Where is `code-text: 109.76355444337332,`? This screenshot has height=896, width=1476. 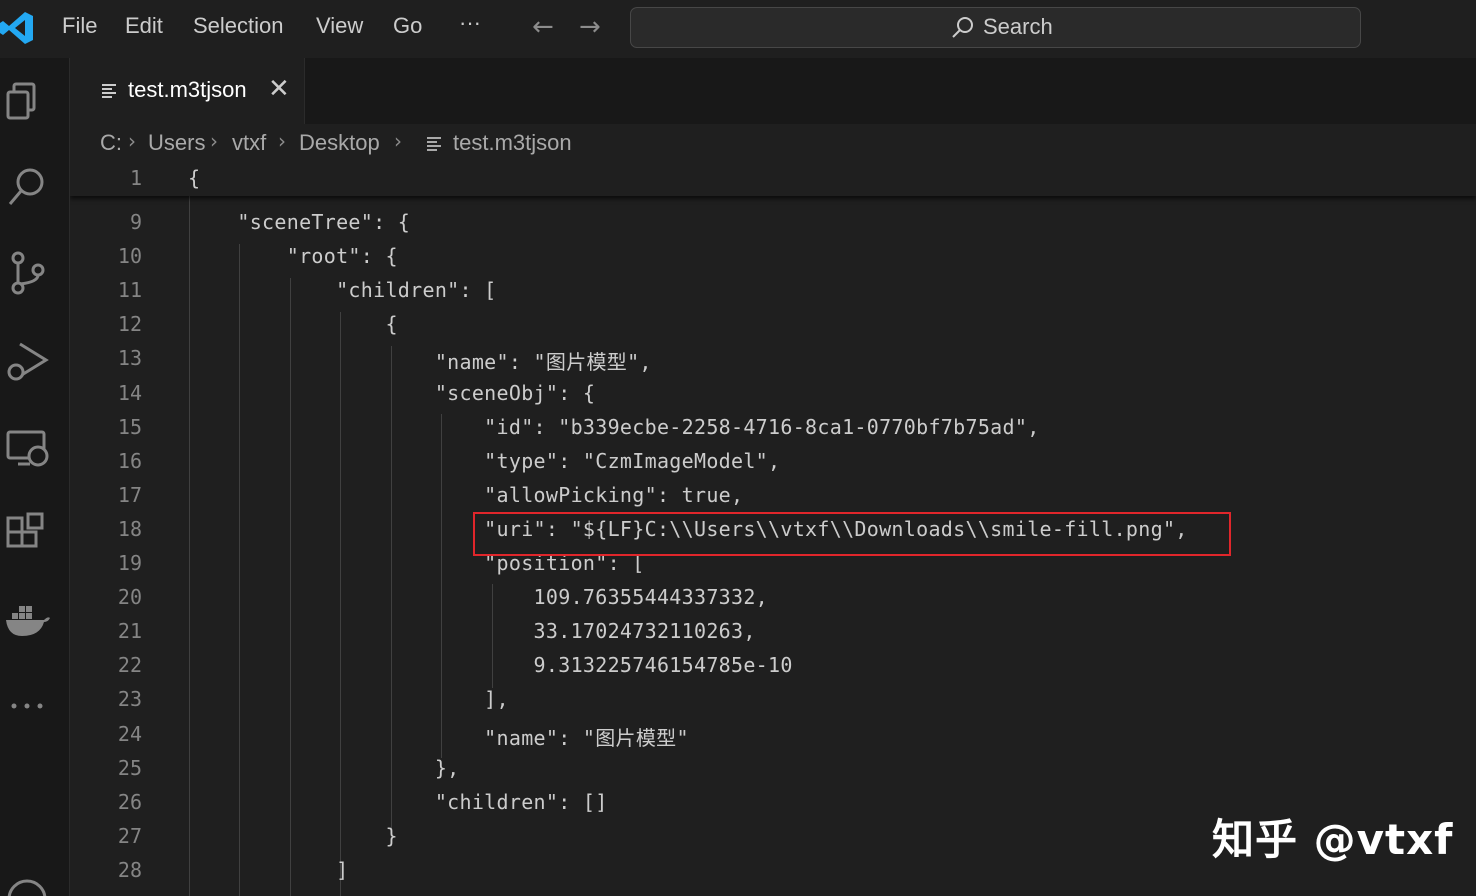
code-text: 109.76355444337332, is located at coordinates (478, 597).